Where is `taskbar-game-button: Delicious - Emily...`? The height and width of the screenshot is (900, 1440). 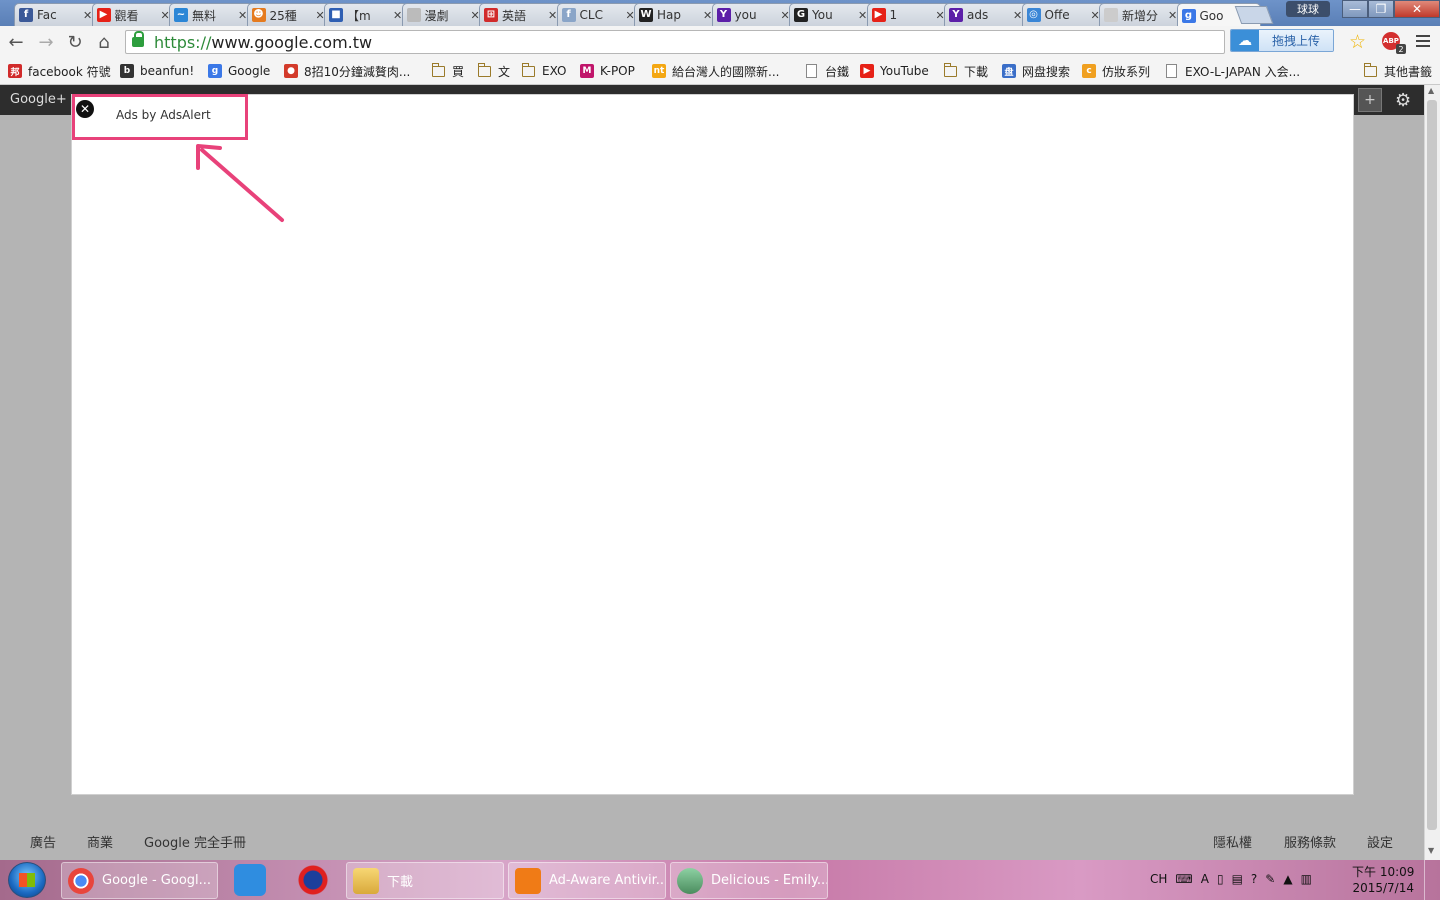
taskbar-game-button: Delicious - Emily... is located at coordinates (749, 880).